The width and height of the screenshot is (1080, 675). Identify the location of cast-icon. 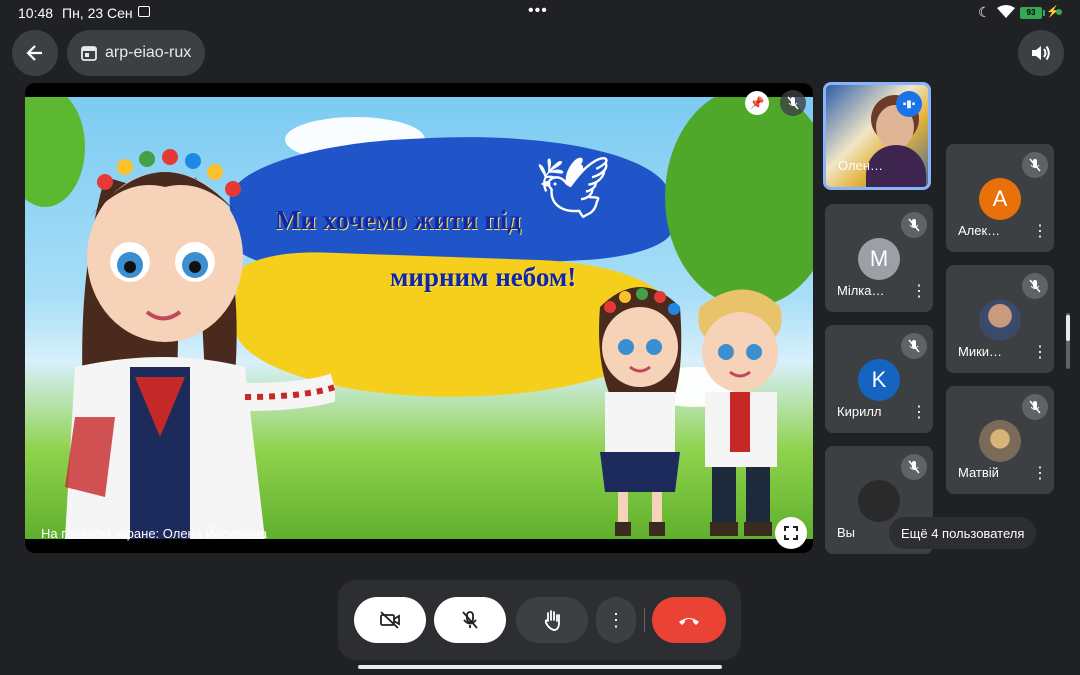
(144, 11).